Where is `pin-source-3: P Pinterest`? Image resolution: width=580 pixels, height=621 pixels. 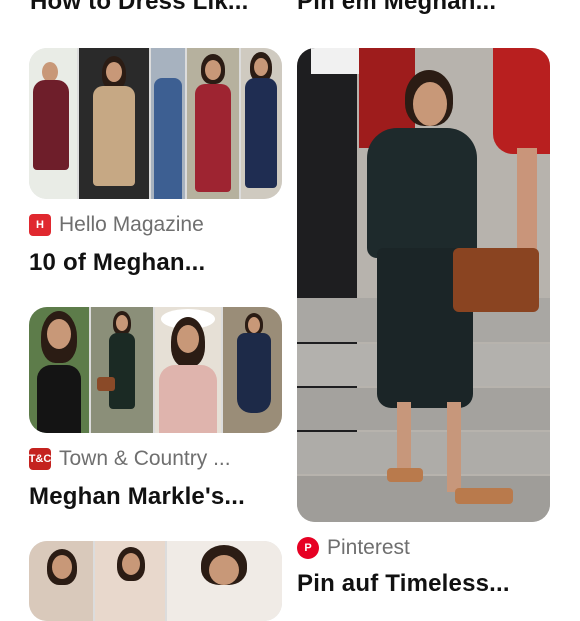
pin-source-3: P Pinterest is located at coordinates (353, 548).